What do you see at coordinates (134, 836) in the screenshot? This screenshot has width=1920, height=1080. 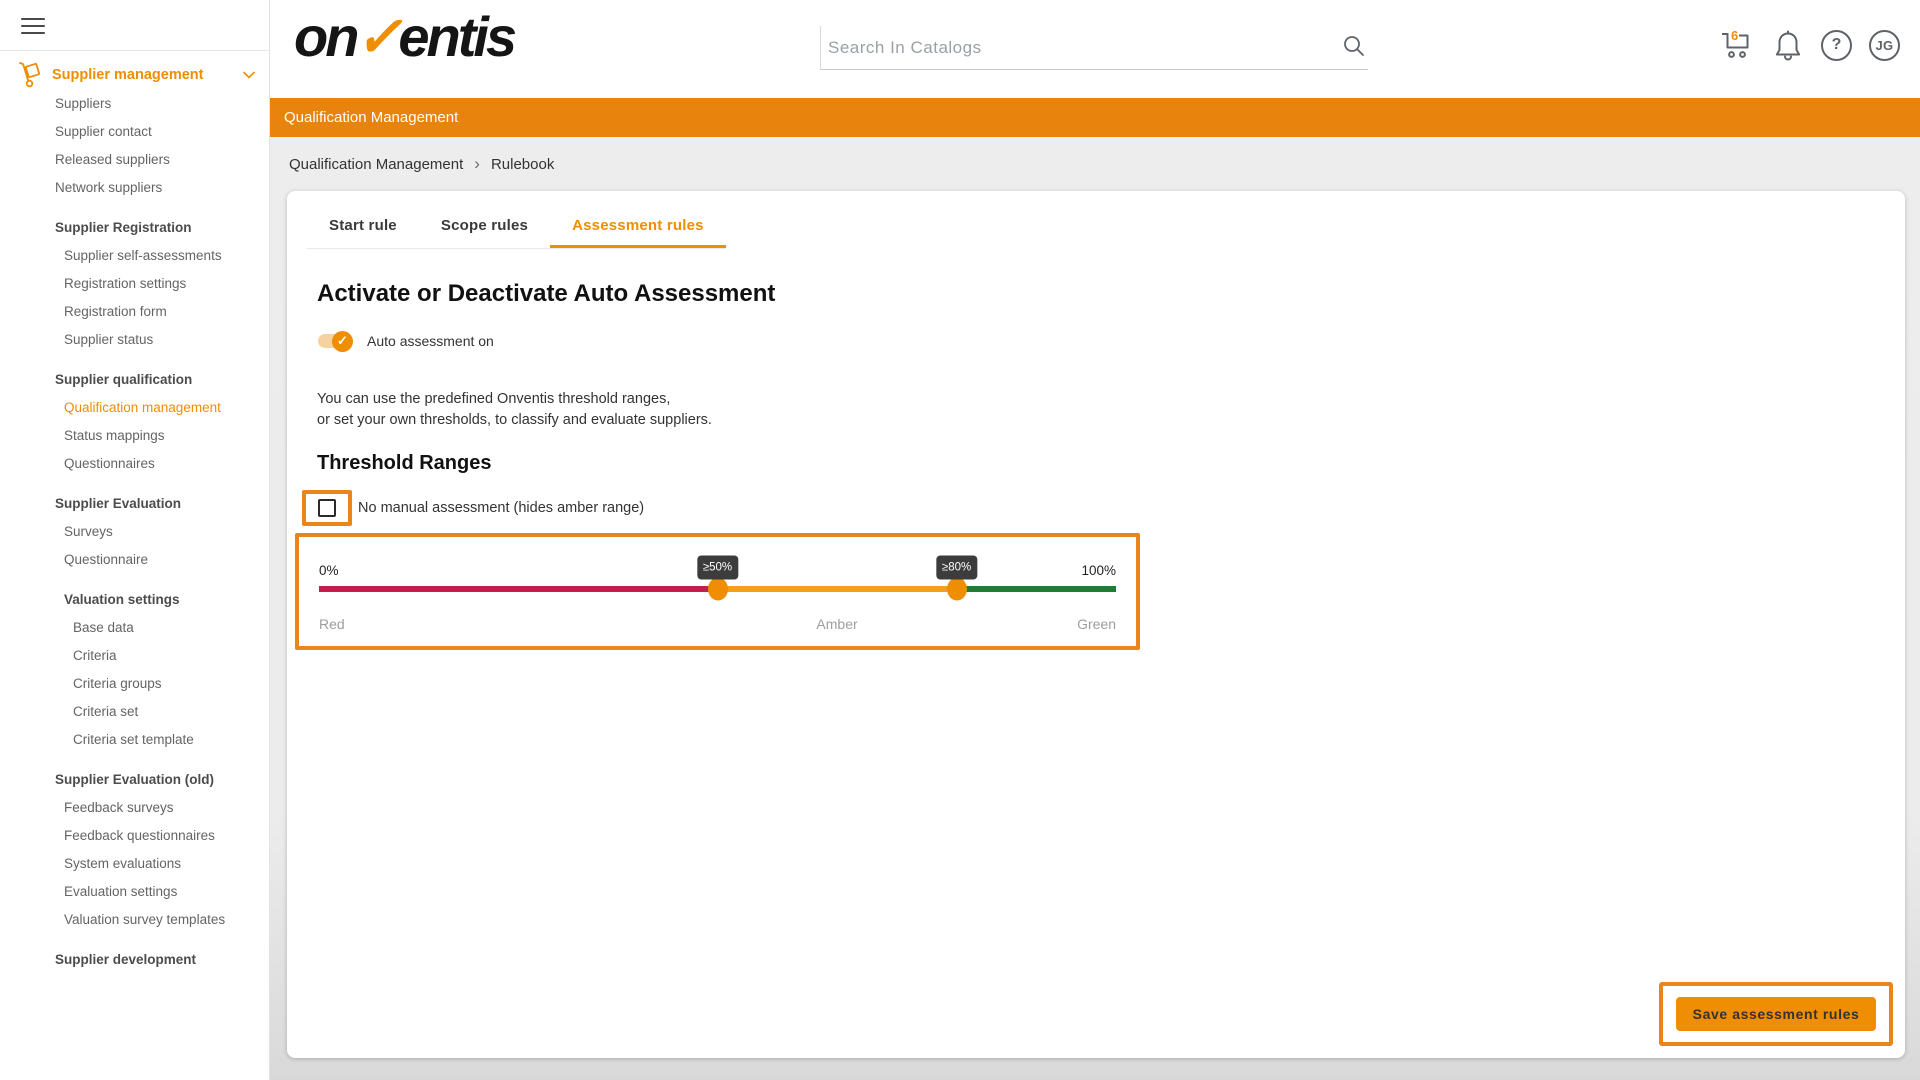 I see `sidebar-item-feedback-questionnaires: Feedback questionnaires` at bounding box center [134, 836].